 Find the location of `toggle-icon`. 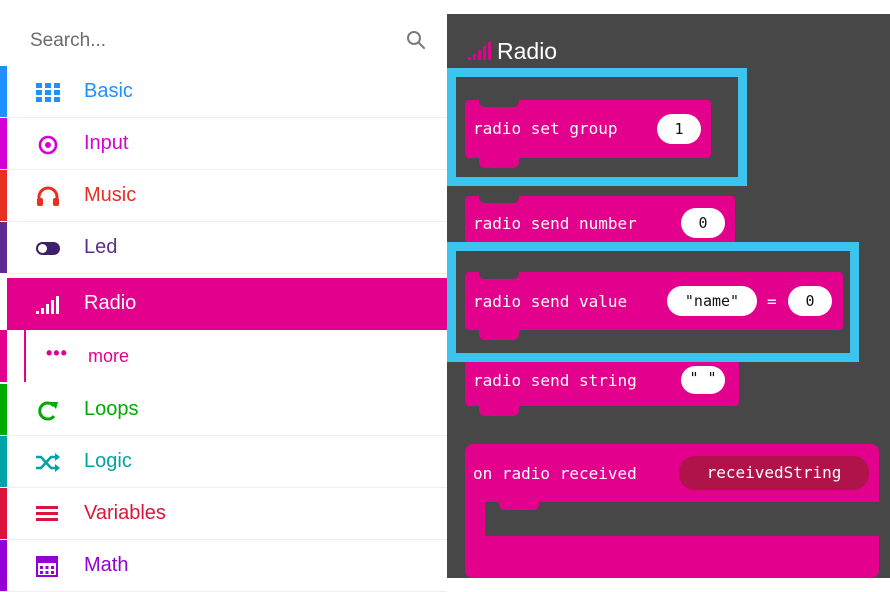

toggle-icon is located at coordinates (48, 248).